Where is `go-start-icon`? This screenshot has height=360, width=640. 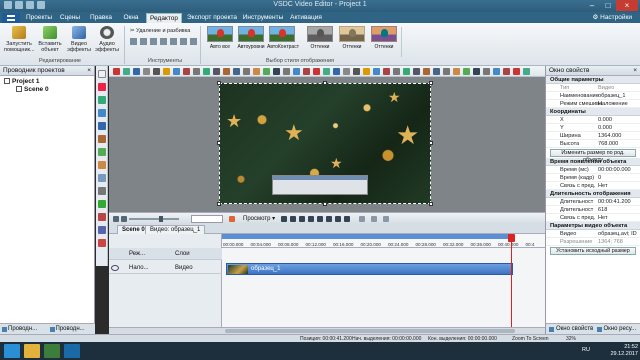 go-start-icon is located at coordinates (284, 219).